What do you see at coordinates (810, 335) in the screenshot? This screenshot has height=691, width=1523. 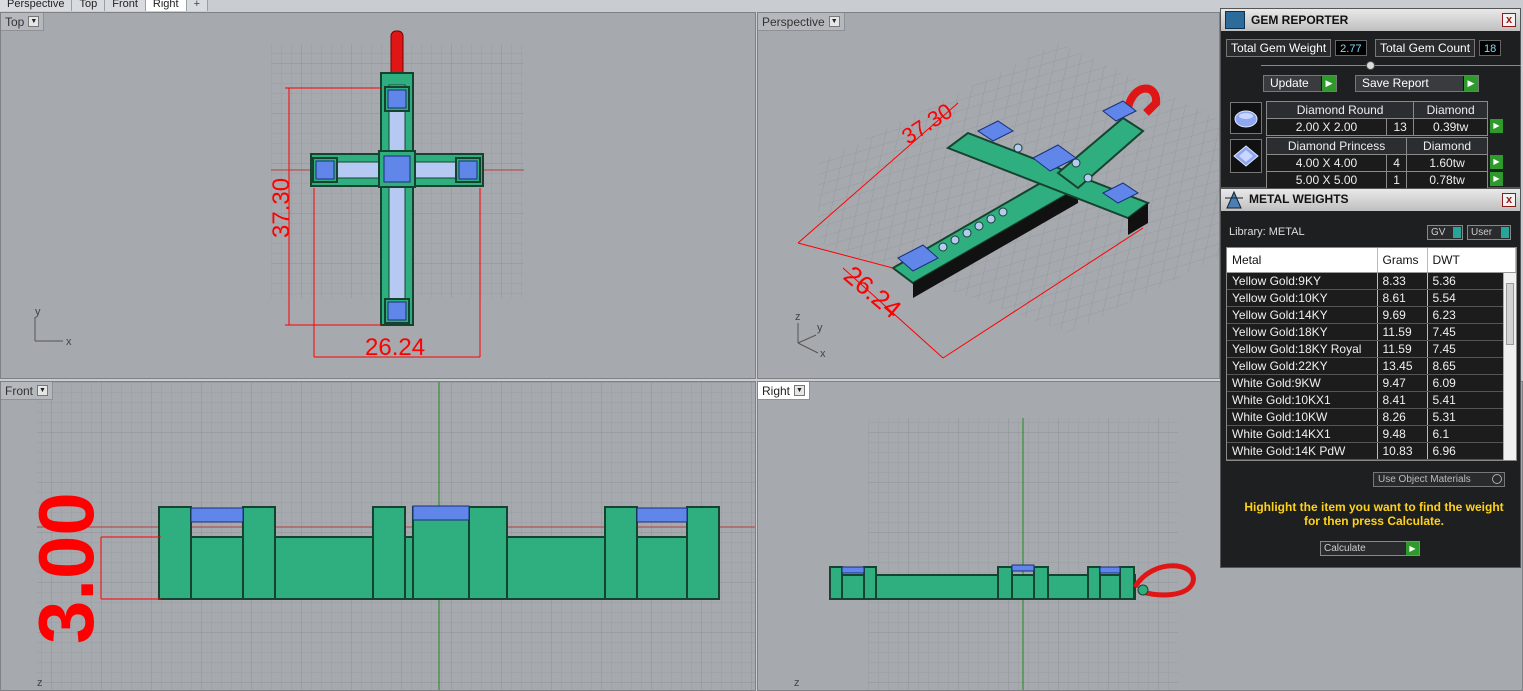 I see `axis-widget-perspective: z y x` at bounding box center [810, 335].